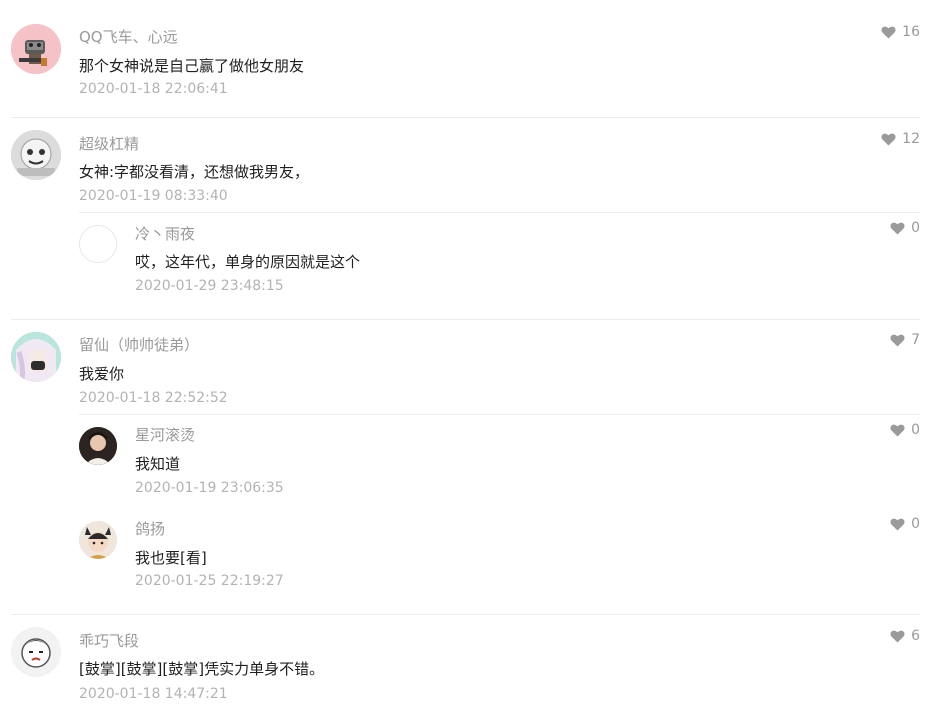 The image size is (931, 720). I want to click on like-button: 7, so click(905, 340).